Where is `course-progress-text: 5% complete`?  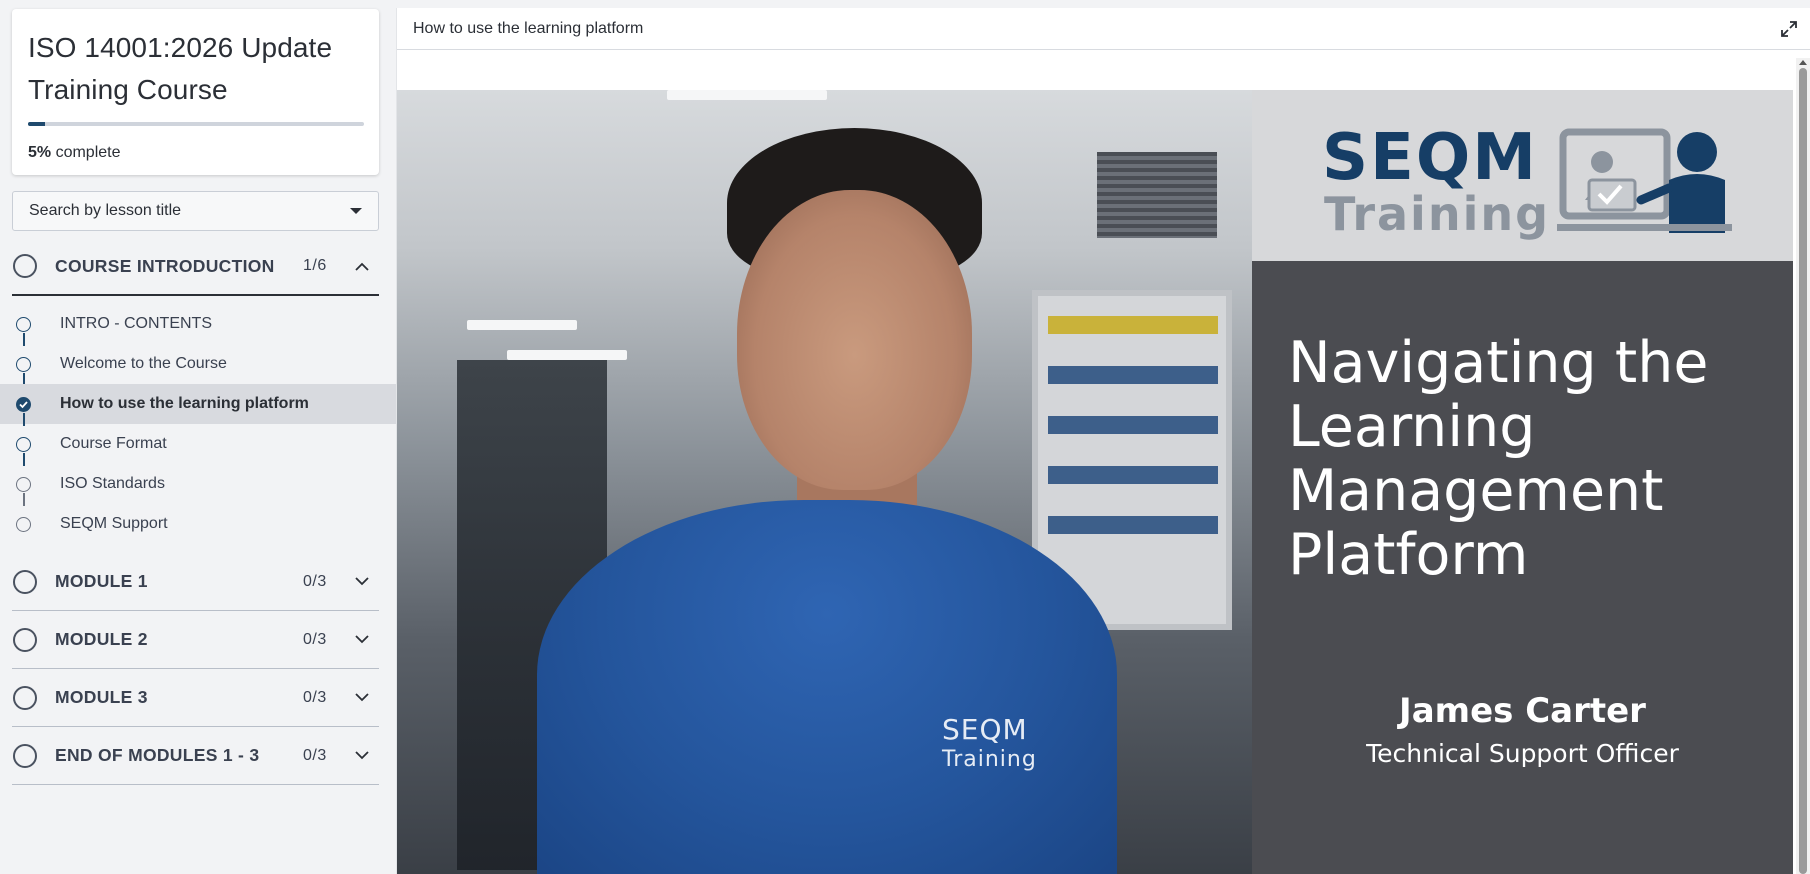
course-progress-text: 5% complete is located at coordinates (74, 153).